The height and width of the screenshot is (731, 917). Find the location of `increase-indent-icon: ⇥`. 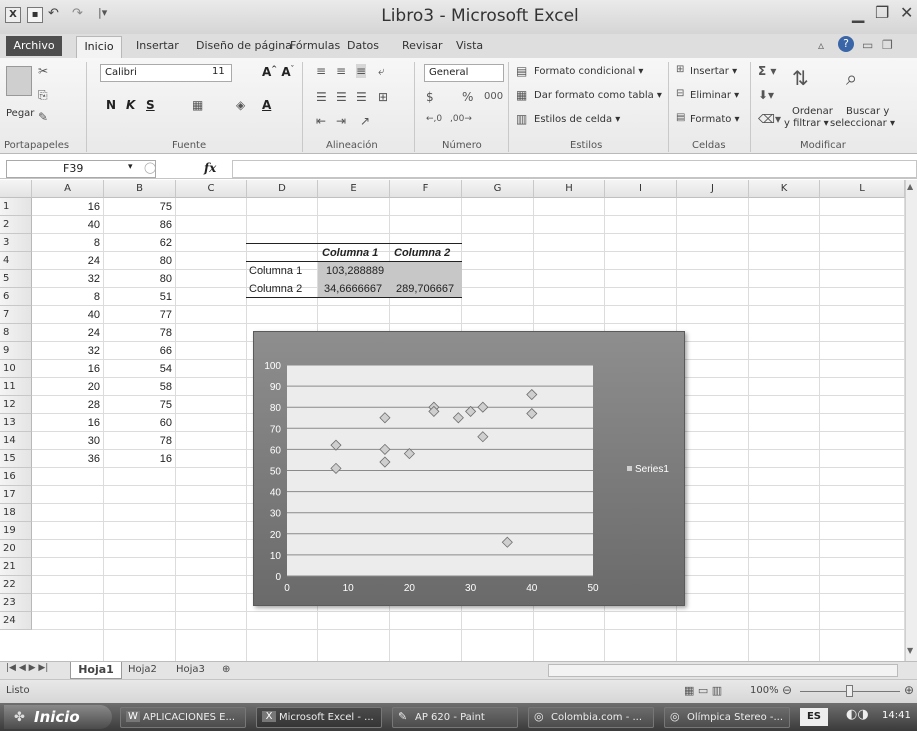

increase-indent-icon: ⇥ is located at coordinates (341, 121).